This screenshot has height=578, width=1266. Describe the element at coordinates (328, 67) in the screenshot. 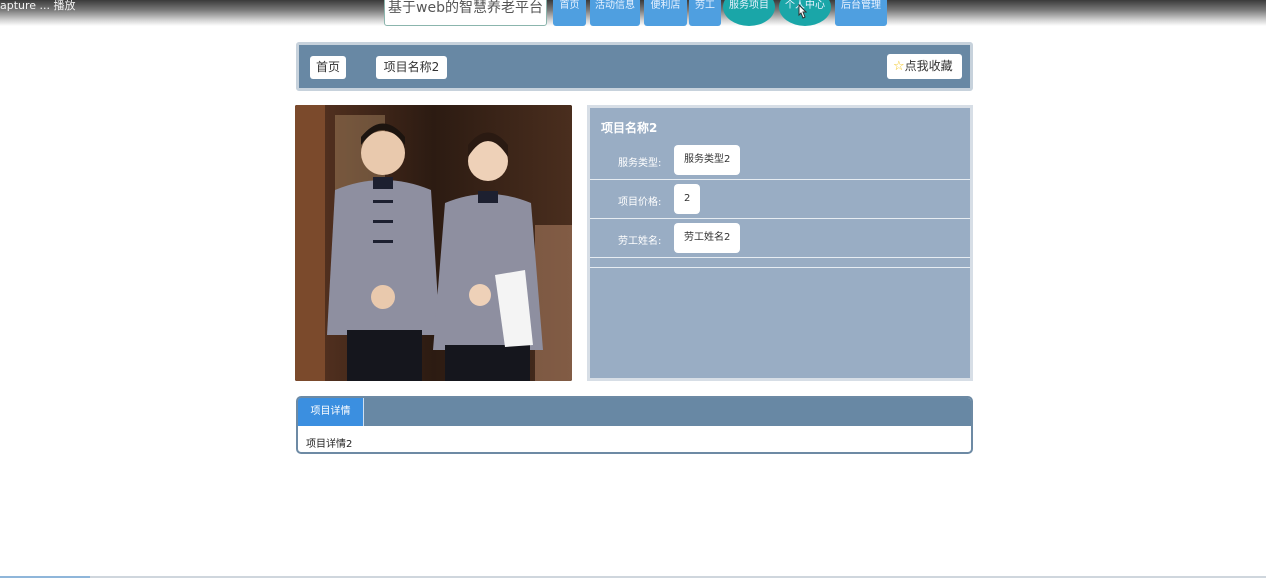

I see `breadcrumb-home: 首页` at that location.